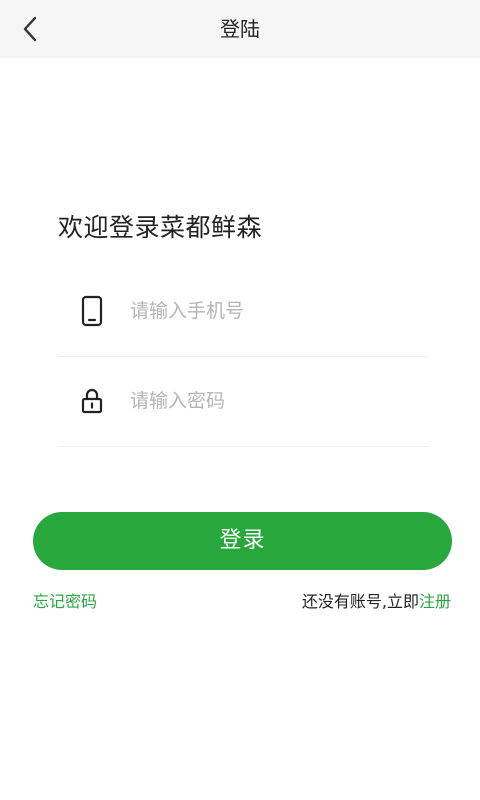 This screenshot has width=480, height=800. Describe the element at coordinates (275, 311) in the screenshot. I see `phone-input` at that location.